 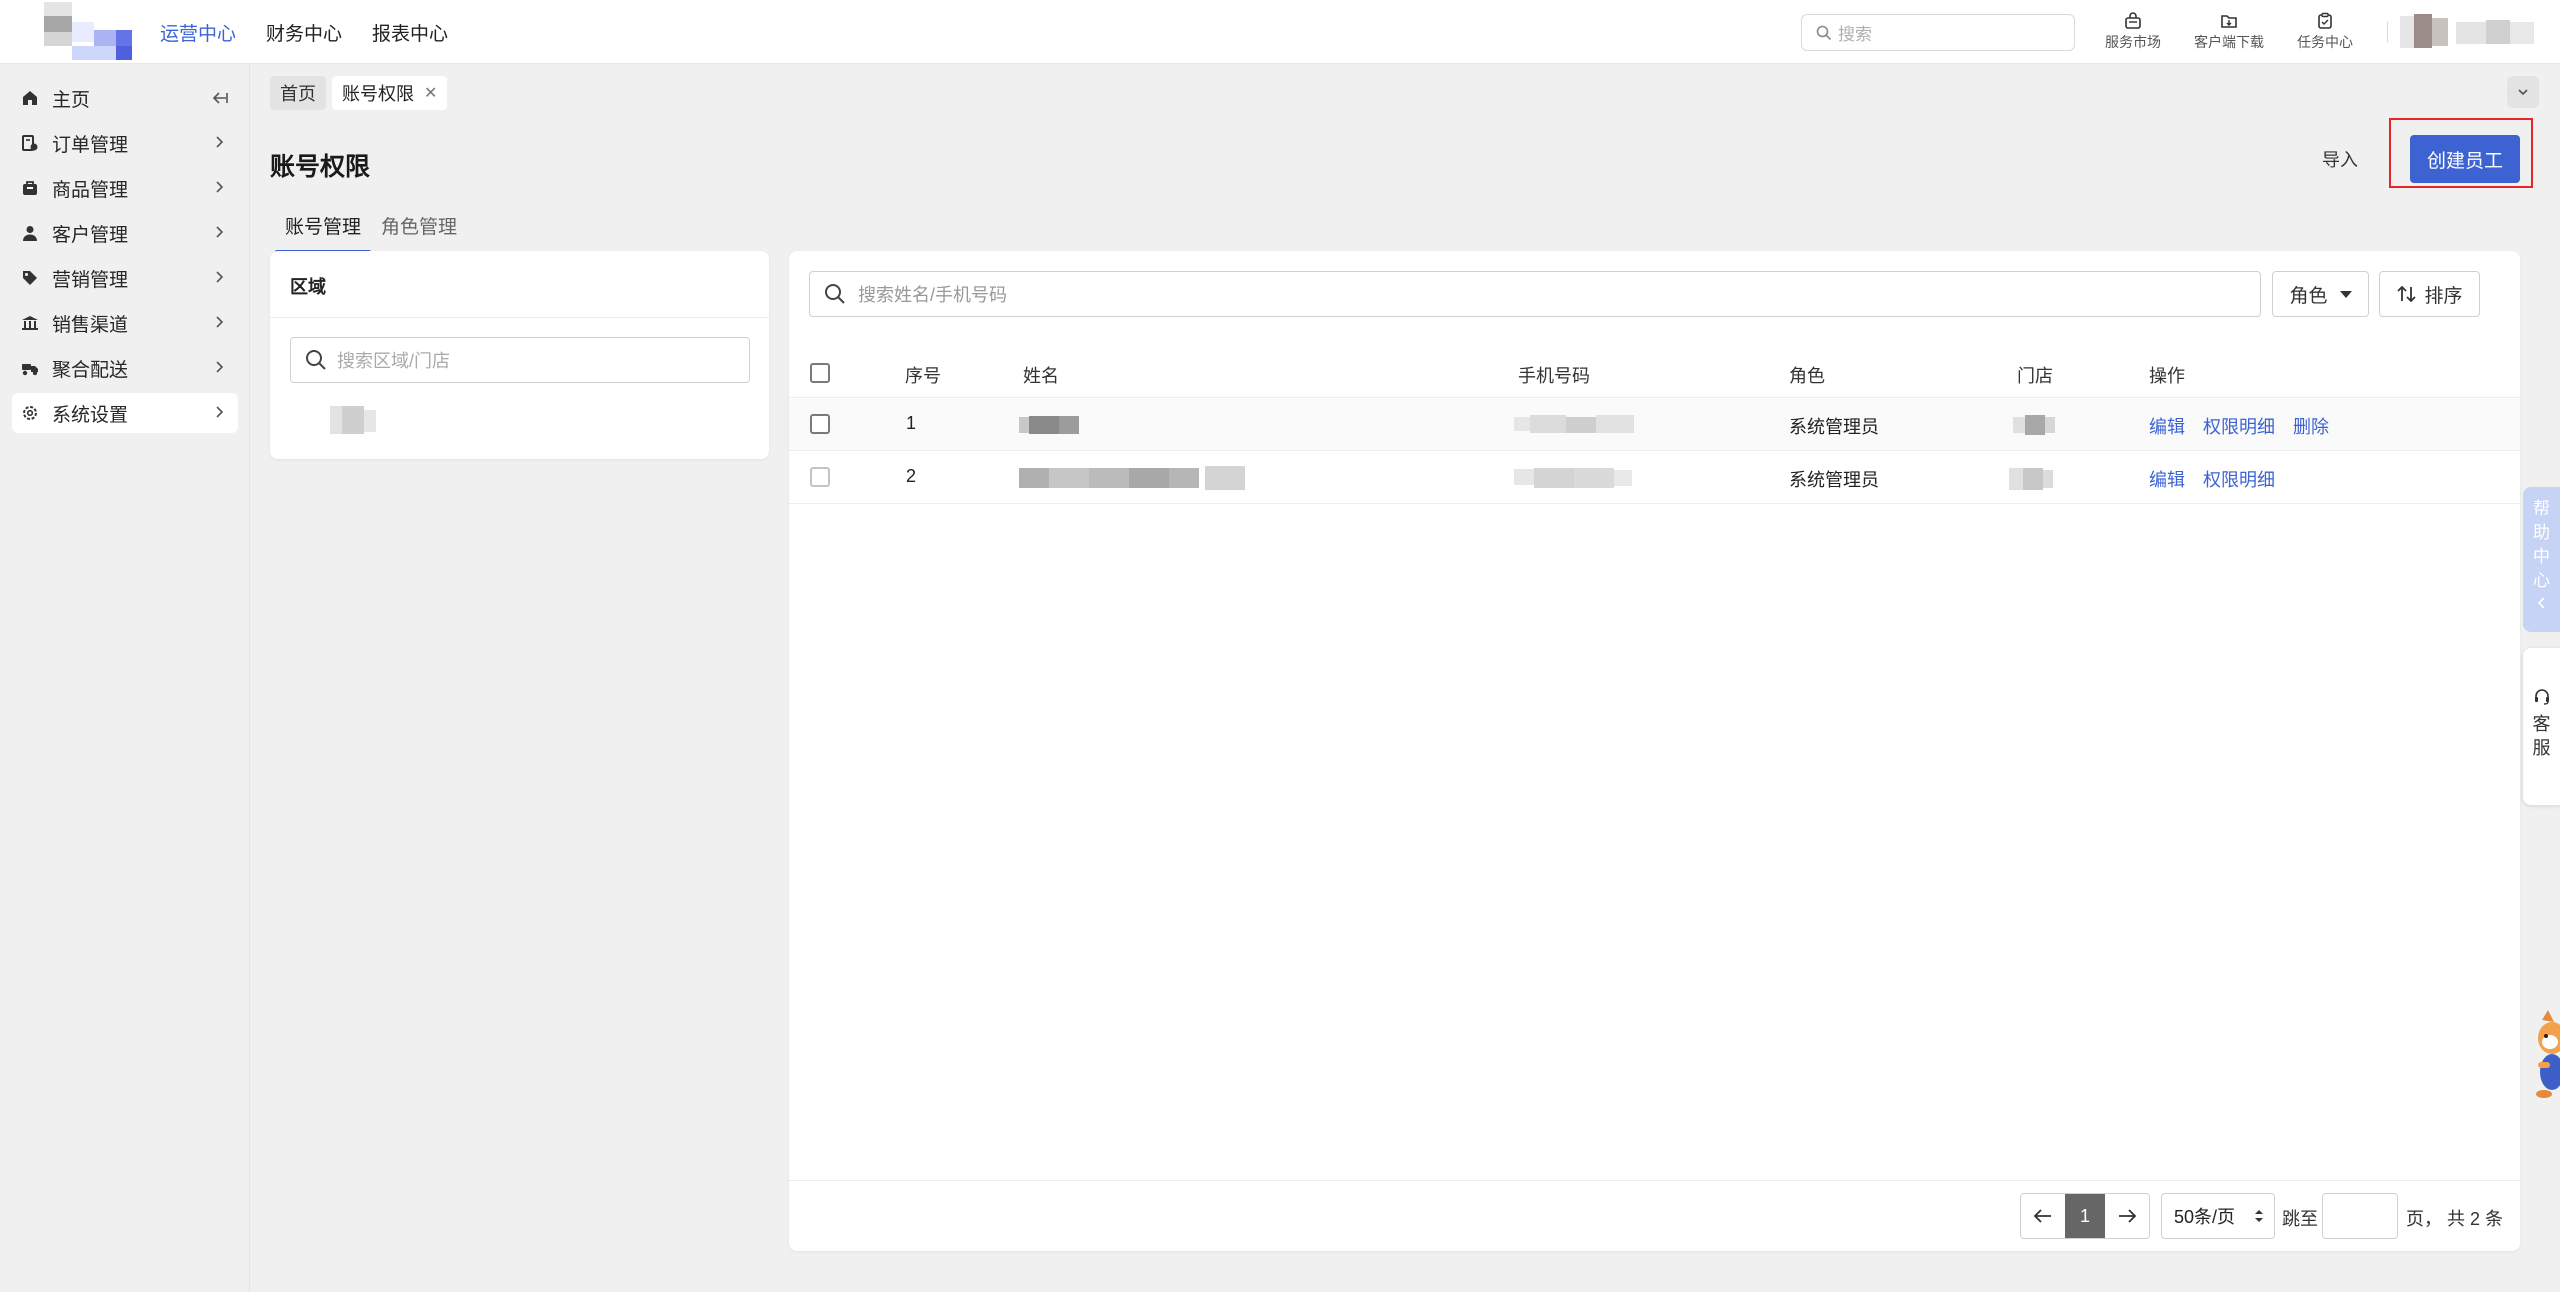 I want to click on sidebar-item-channels: 销售渠道, so click(x=125, y=323).